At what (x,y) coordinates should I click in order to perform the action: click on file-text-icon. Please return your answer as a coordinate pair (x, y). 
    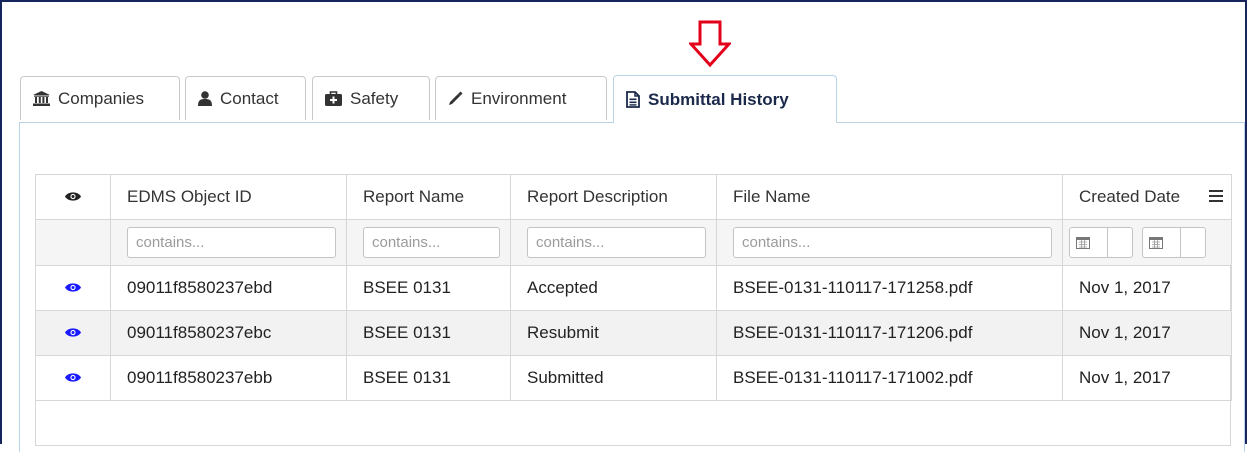
    Looking at the image, I should click on (633, 99).